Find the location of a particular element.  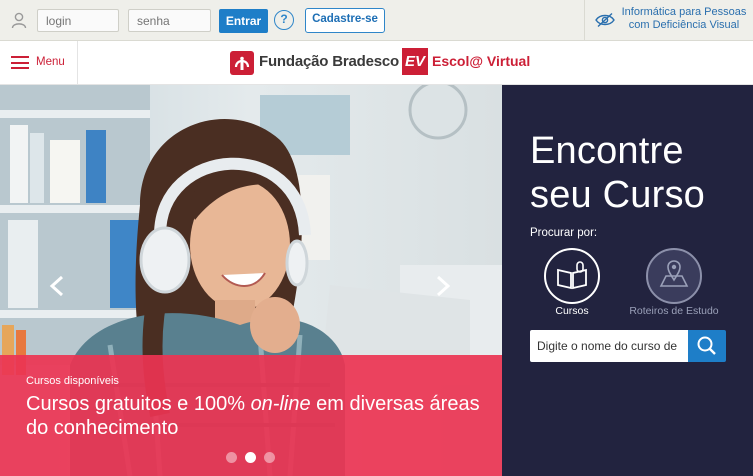

carousel-prev-icon is located at coordinates (57, 286).